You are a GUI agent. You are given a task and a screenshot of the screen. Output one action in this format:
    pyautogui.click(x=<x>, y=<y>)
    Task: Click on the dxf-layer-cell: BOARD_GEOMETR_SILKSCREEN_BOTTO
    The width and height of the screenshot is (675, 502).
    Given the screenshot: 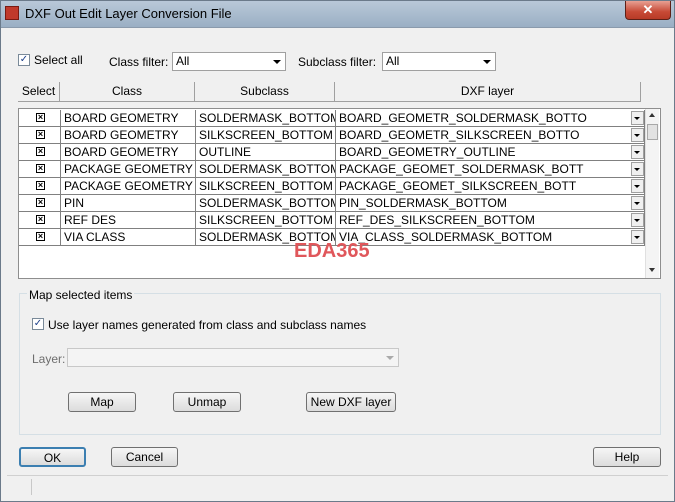 What is the action you would take?
    pyautogui.click(x=490, y=135)
    